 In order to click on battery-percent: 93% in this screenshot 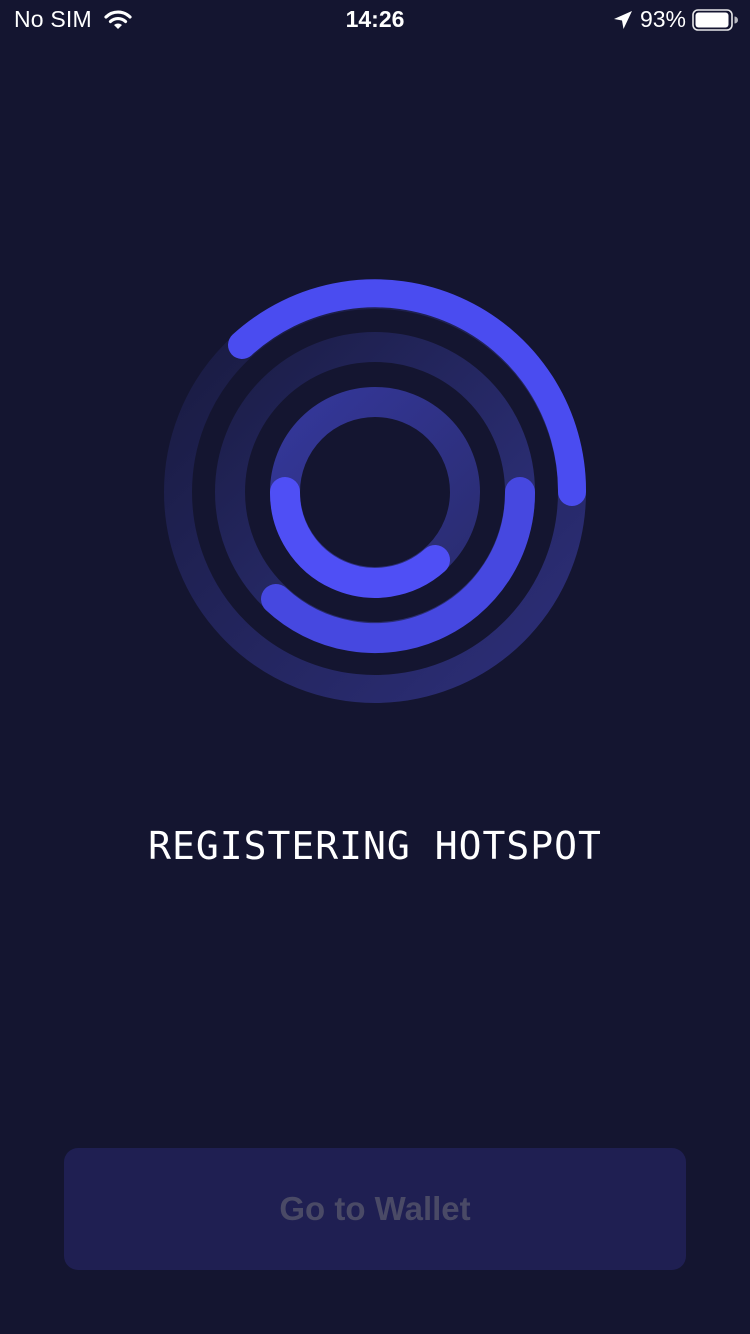, I will do `click(662, 19)`.